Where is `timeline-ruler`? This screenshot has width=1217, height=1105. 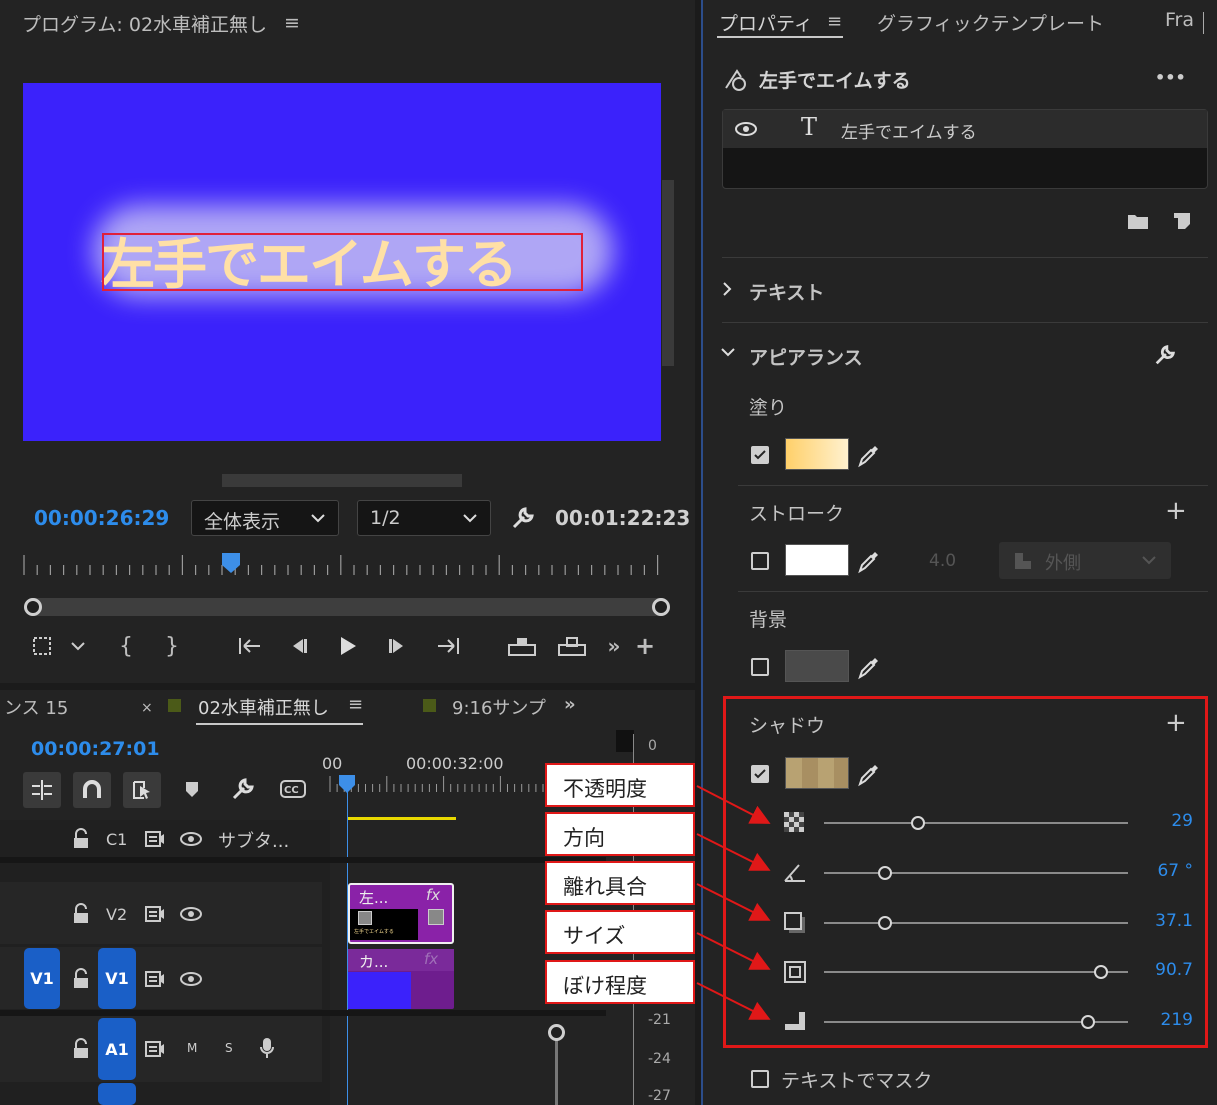 timeline-ruler is located at coordinates (437, 785).